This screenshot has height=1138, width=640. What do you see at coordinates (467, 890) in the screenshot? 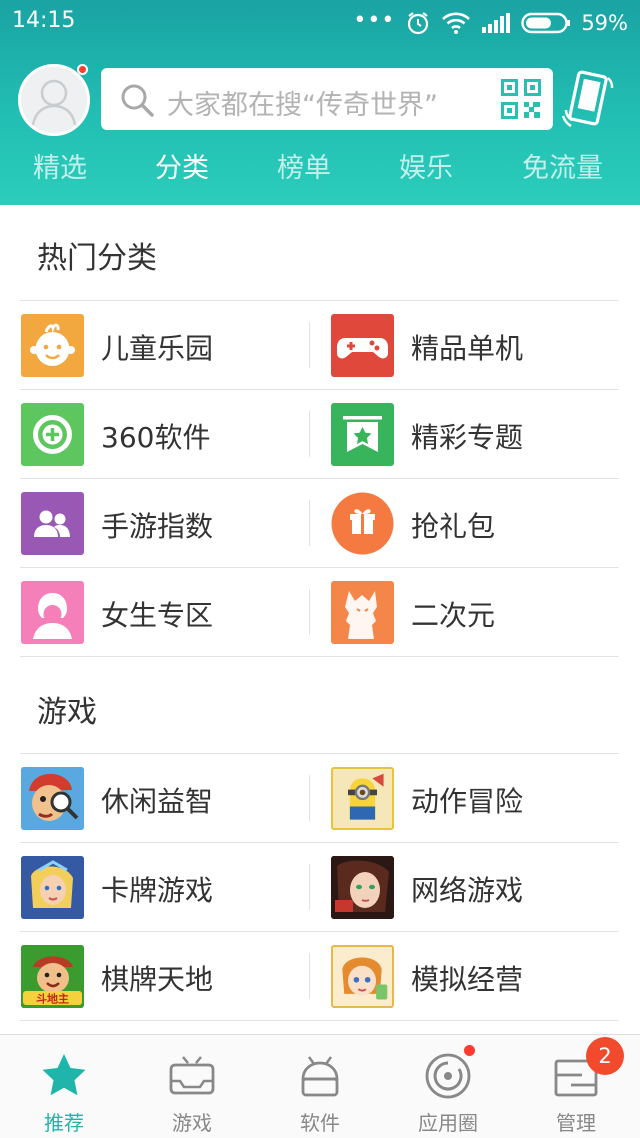
I see `category-label: 网络游戏` at bounding box center [467, 890].